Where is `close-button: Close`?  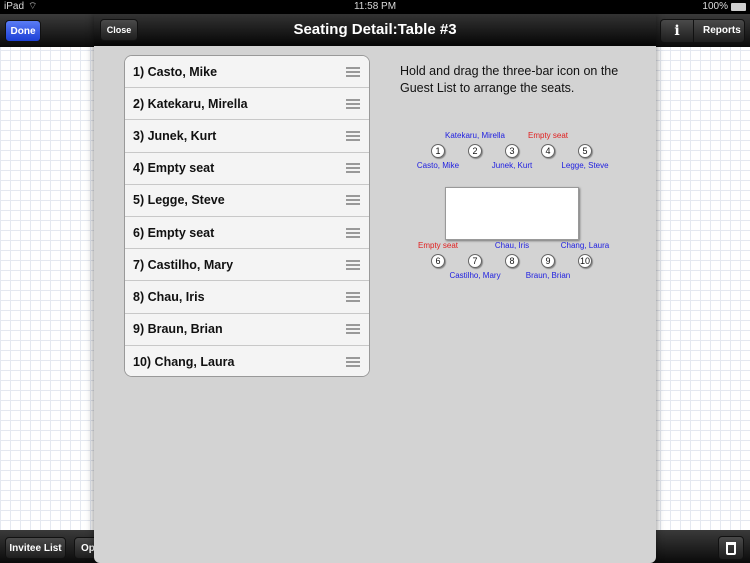 close-button: Close is located at coordinates (119, 30).